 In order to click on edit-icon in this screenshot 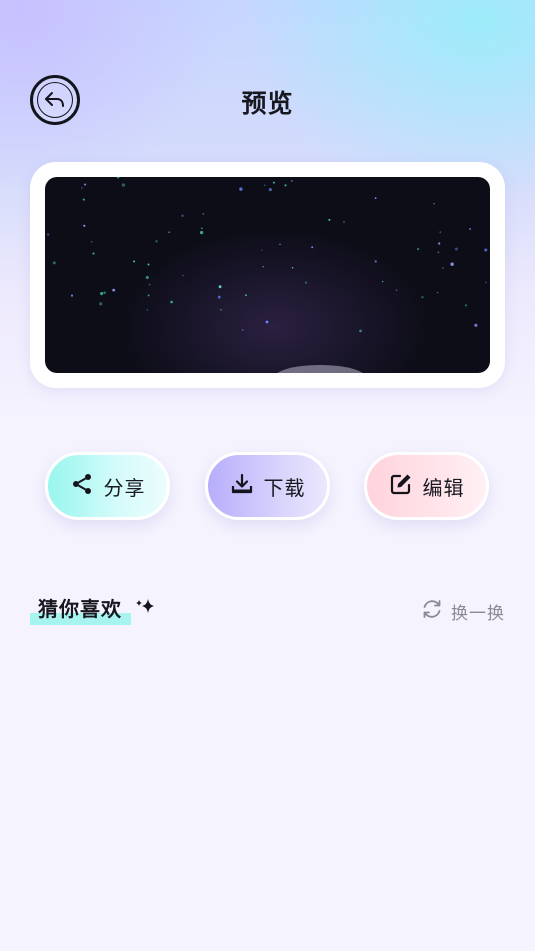, I will do `click(401, 486)`.